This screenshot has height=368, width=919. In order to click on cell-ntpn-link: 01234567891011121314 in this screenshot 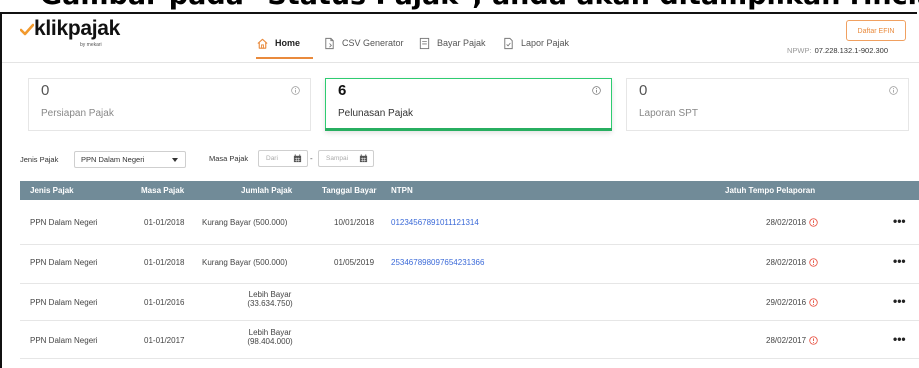, I will do `click(435, 222)`.